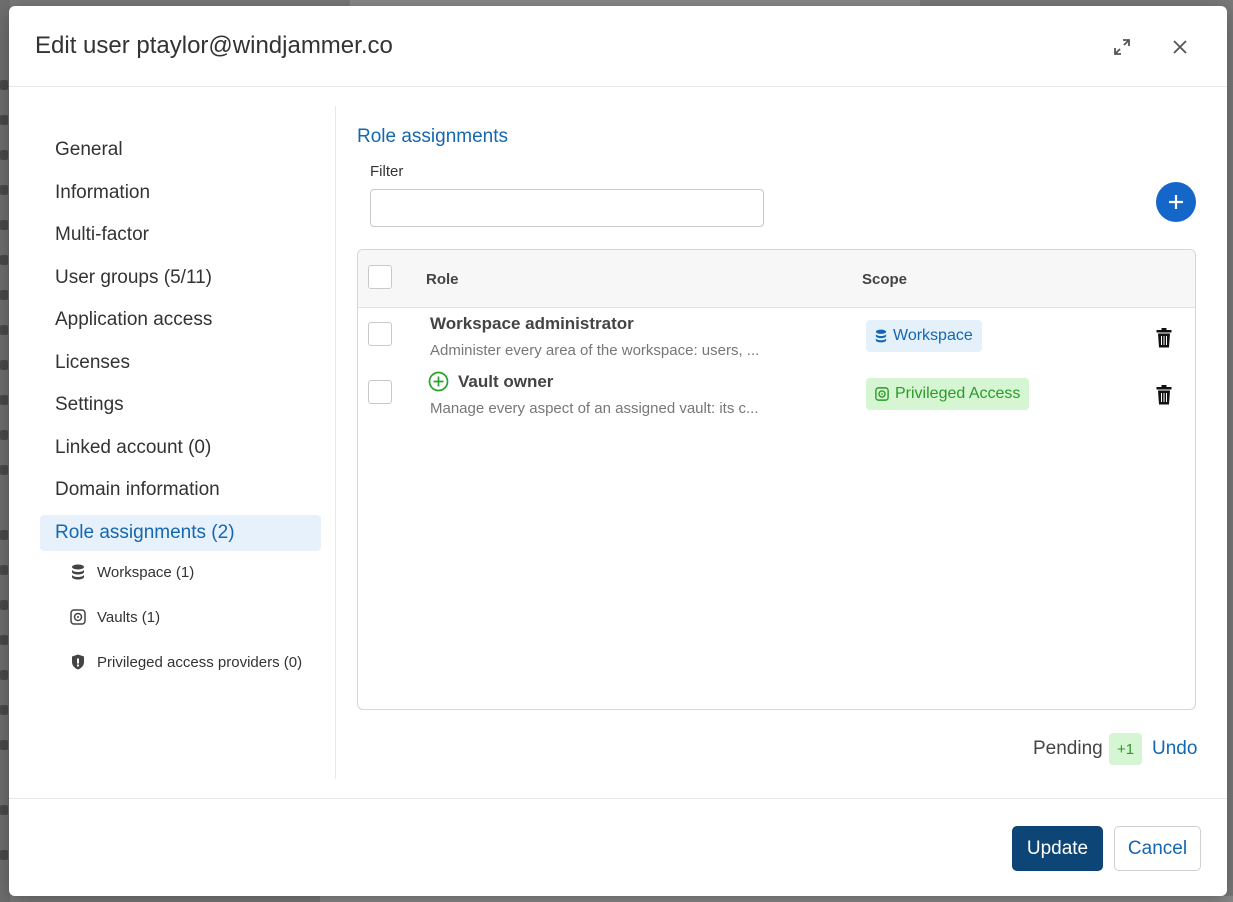 This screenshot has height=902, width=1233. I want to click on update-button: Update, so click(1057, 848).